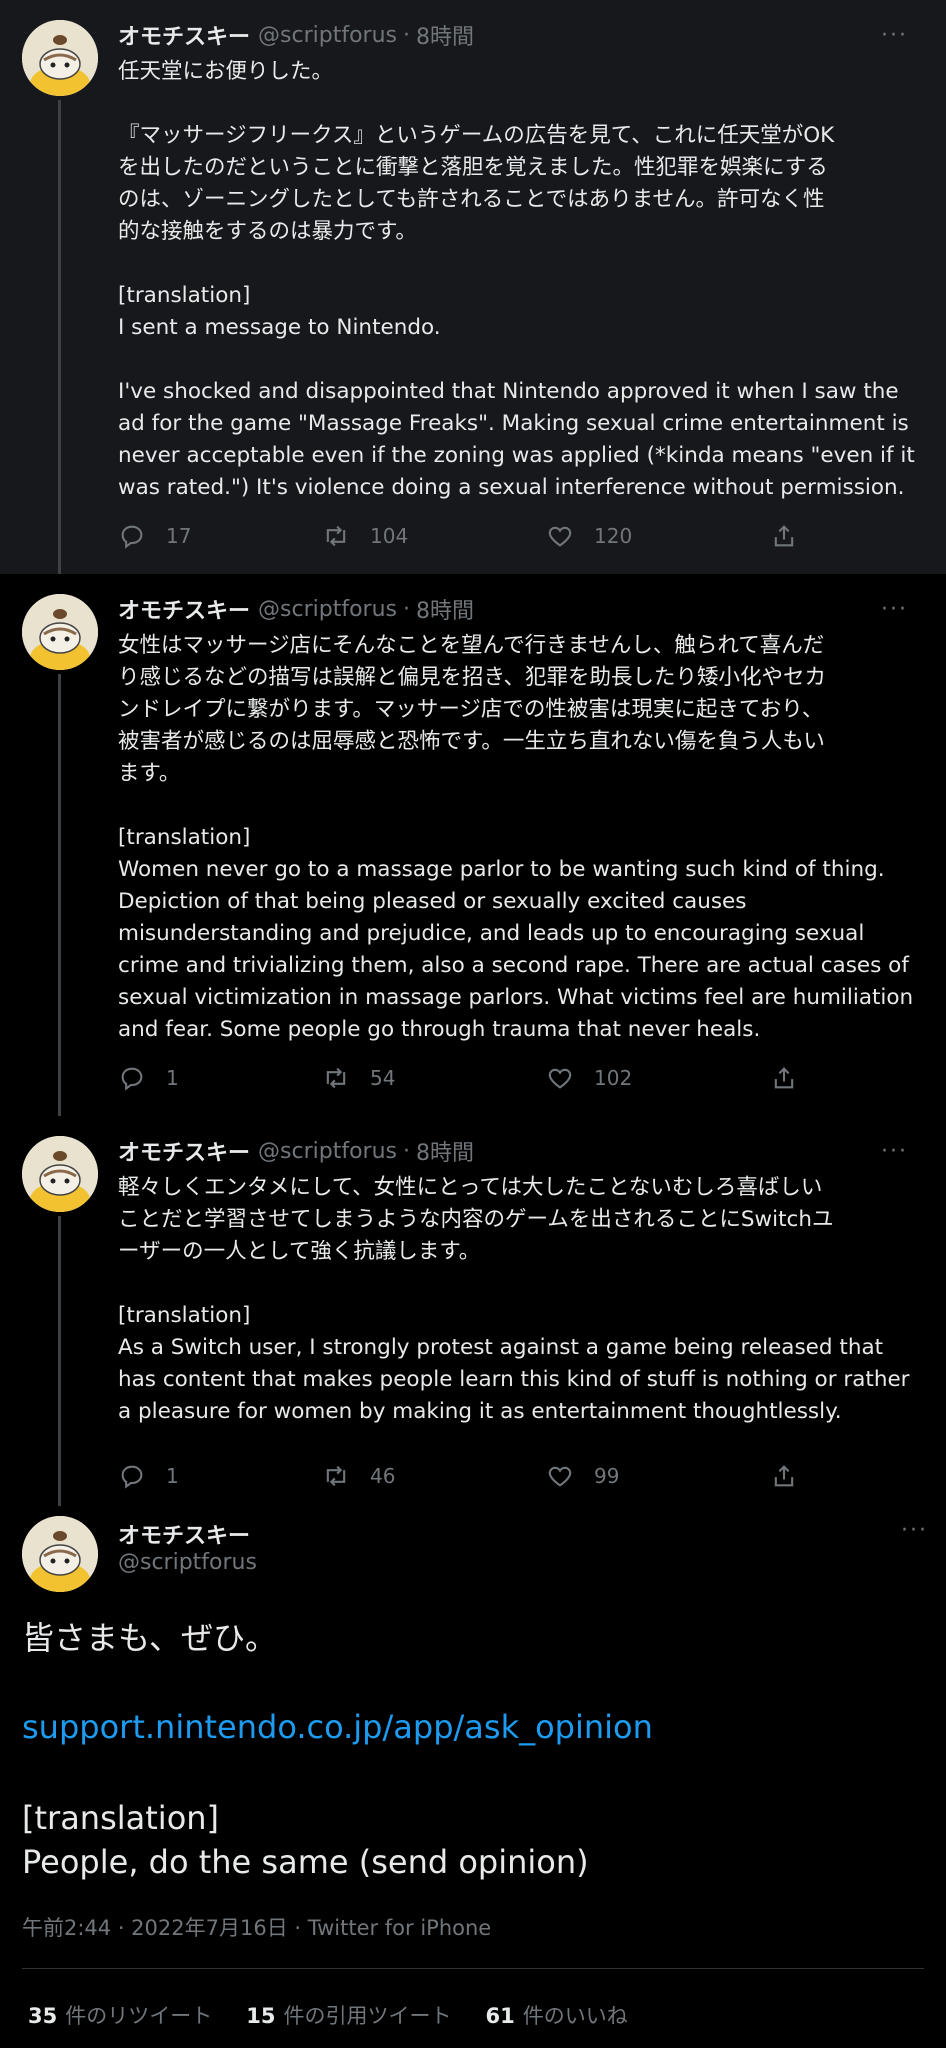 Image resolution: width=946 pixels, height=2048 pixels. What do you see at coordinates (358, 1078) in the screenshot?
I see `retweet-button: 54` at bounding box center [358, 1078].